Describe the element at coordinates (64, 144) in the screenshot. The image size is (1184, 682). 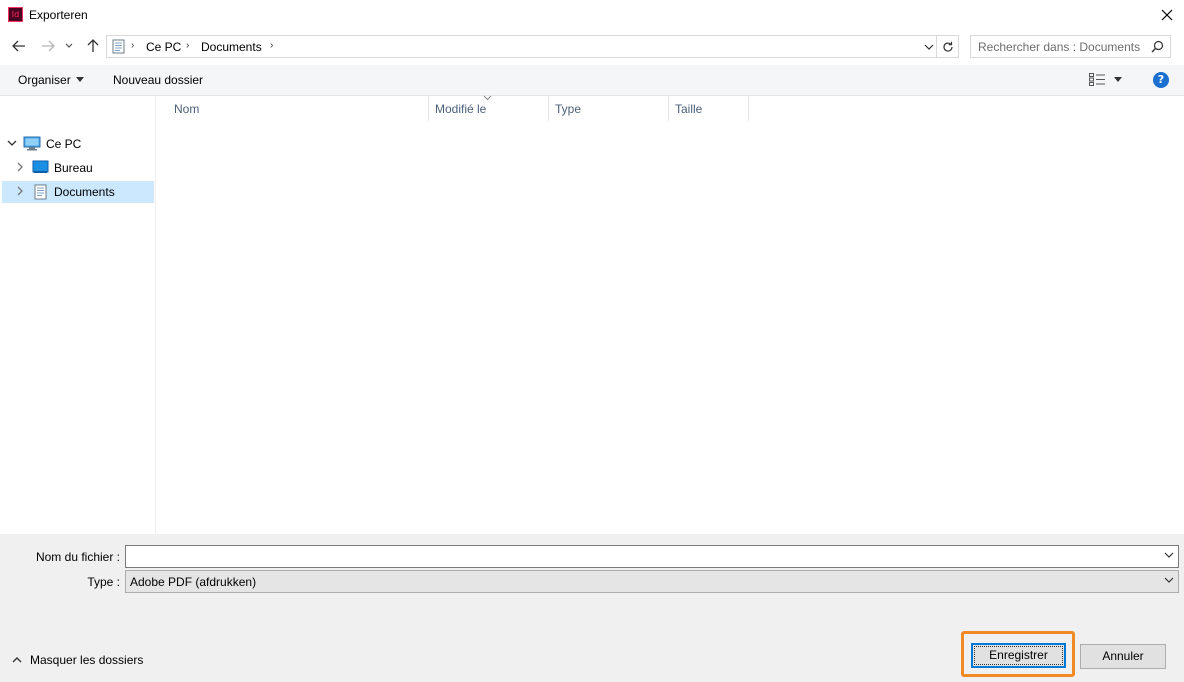
I see `tree-label-ce-pc: Ce PC` at that location.